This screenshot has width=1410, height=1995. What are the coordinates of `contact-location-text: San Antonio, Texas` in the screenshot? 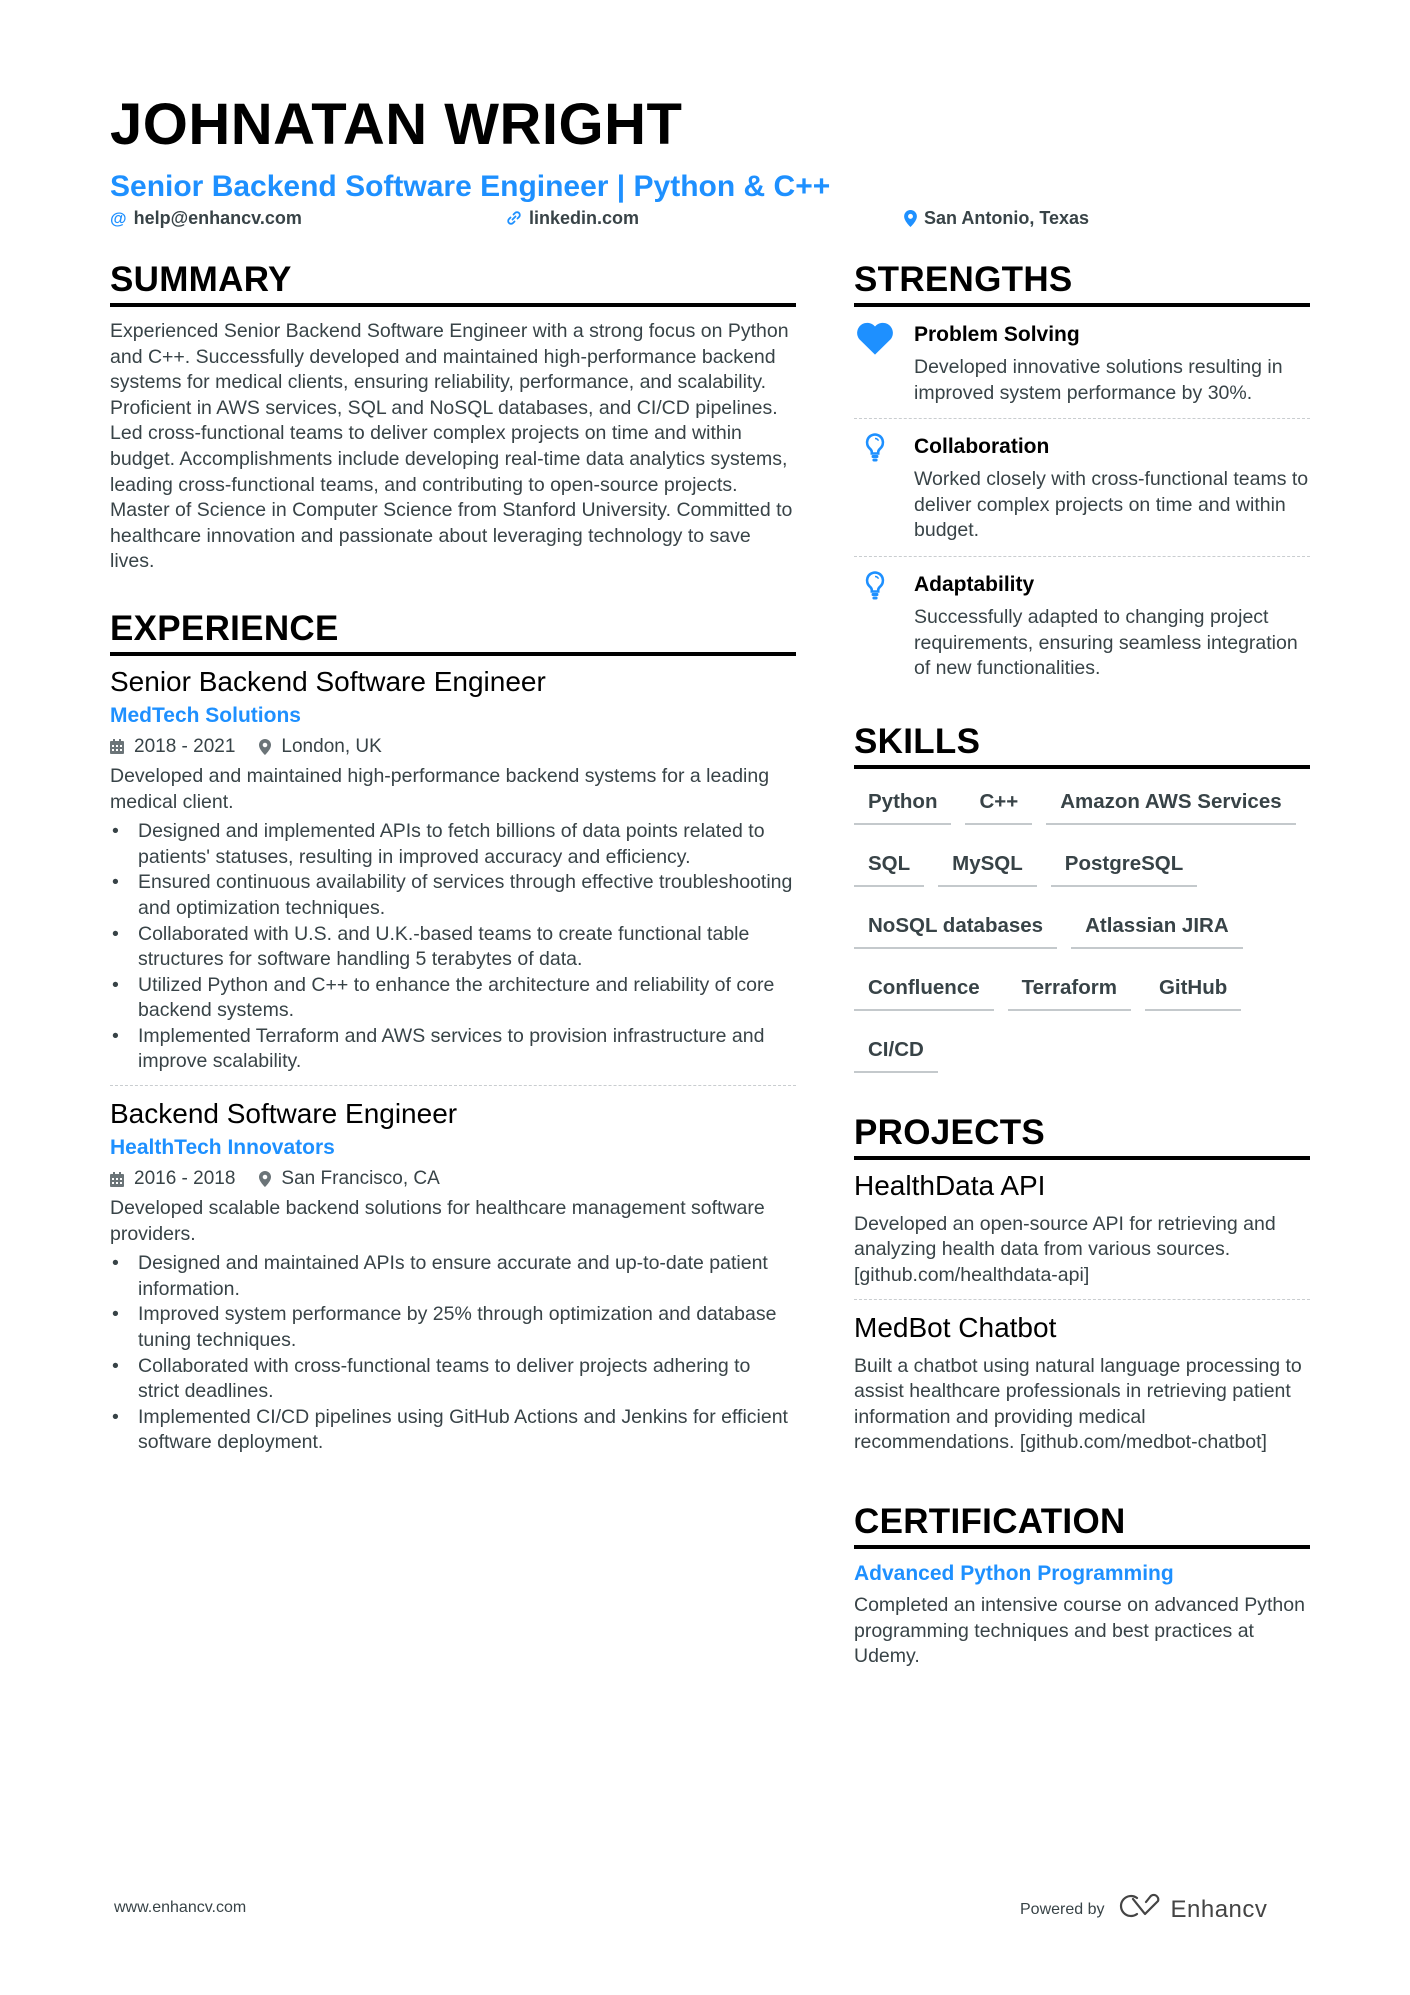 It's located at (1007, 218).